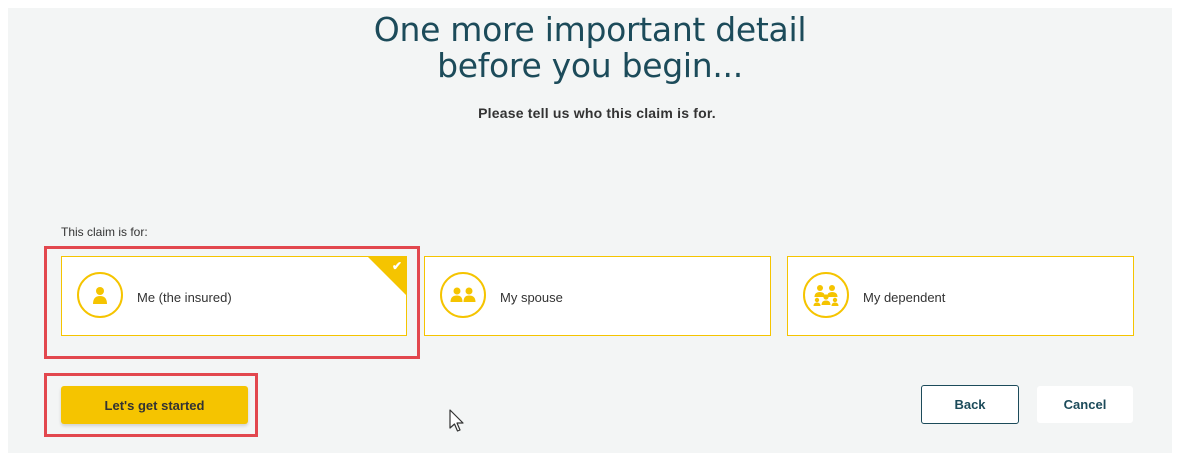  Describe the element at coordinates (970, 404) in the screenshot. I see `back-button: Back` at that location.